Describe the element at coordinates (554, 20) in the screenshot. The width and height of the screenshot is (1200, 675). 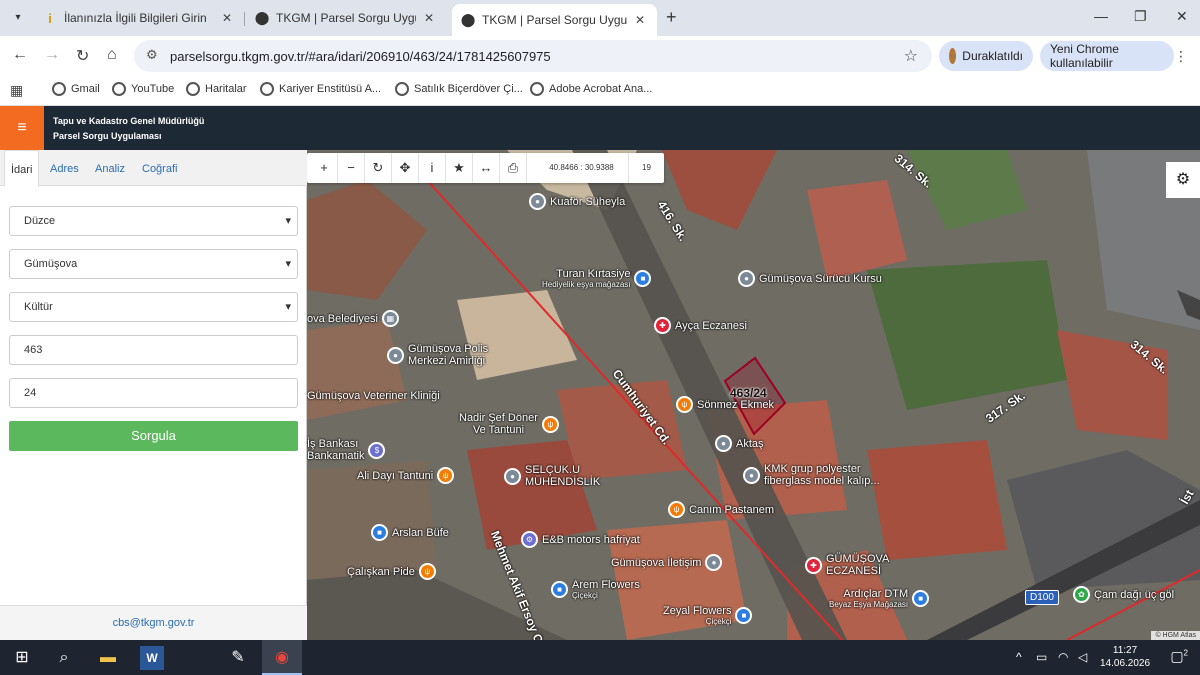
I see `browser-tab-tkgm-active: ⬤ TKGM | Parsel Sorgu Uygulaması ✕` at that location.